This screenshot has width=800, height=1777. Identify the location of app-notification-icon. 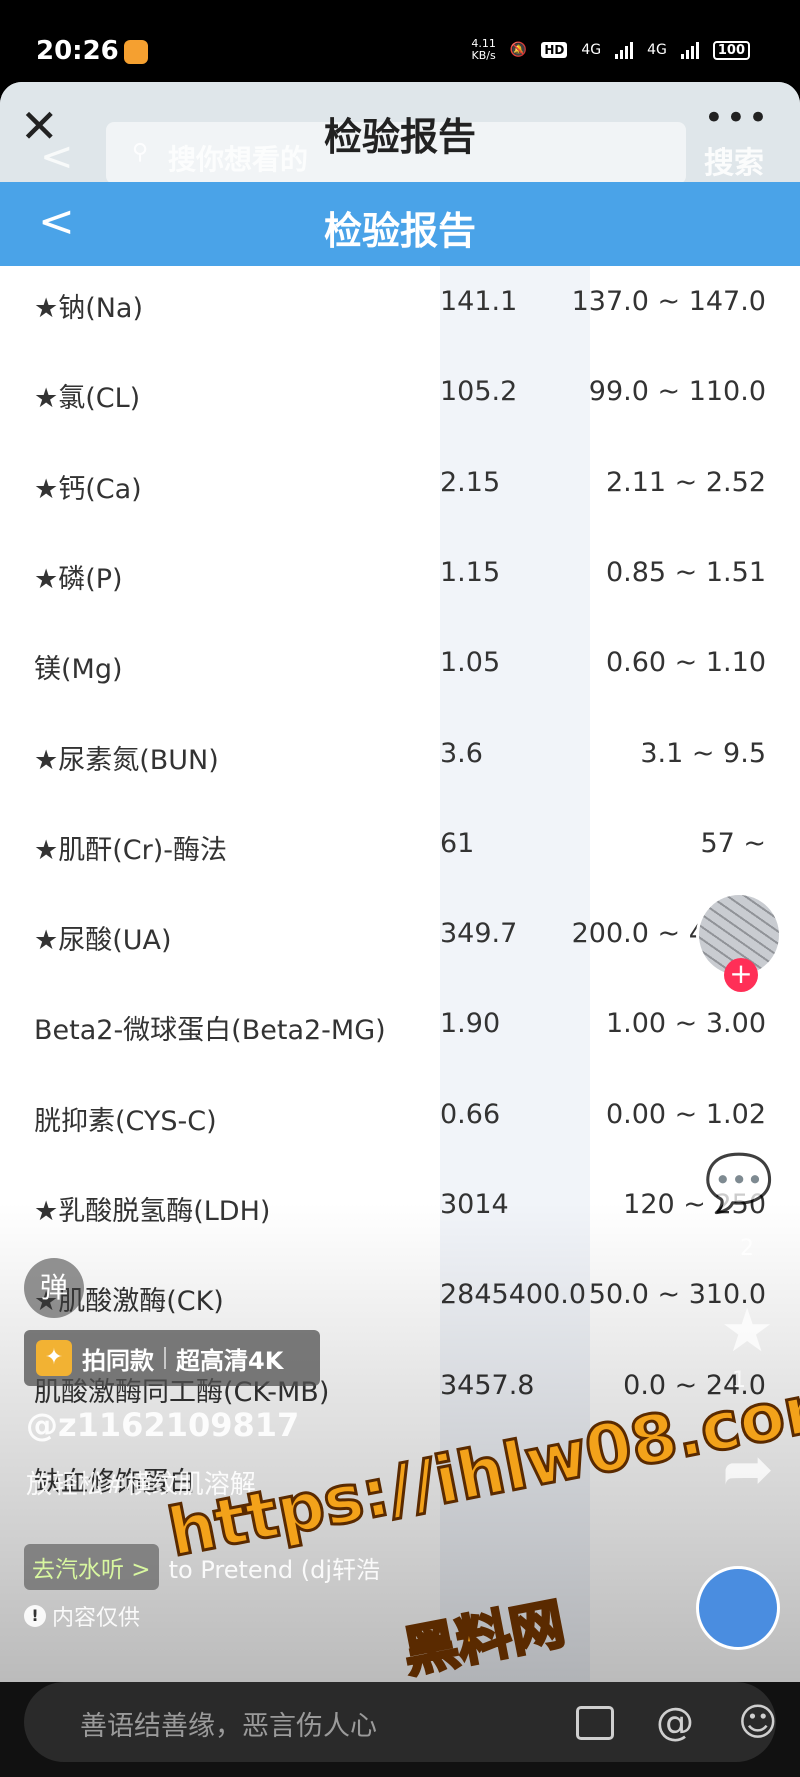
(136, 52).